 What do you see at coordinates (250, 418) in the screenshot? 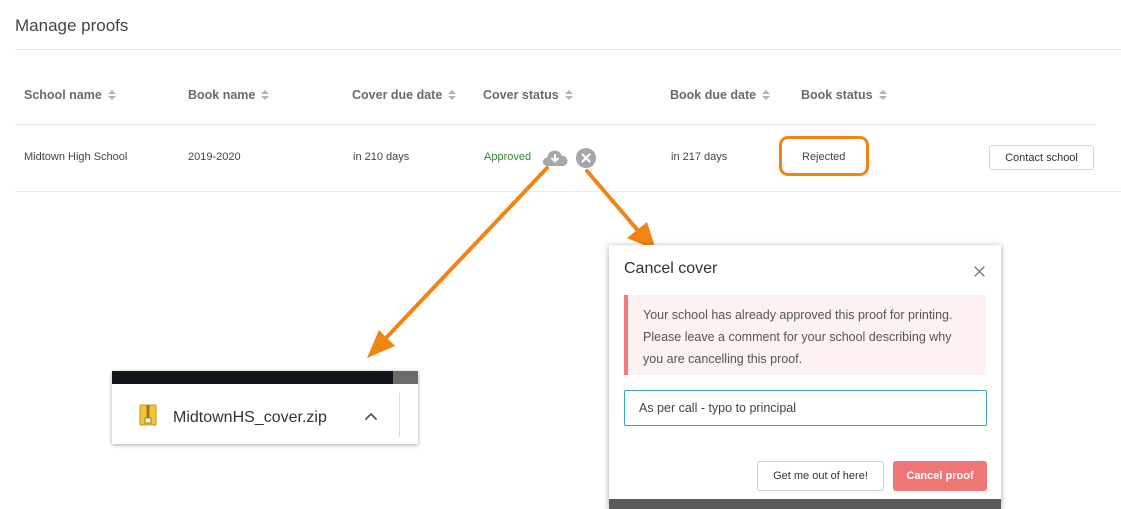
I see `download-file-name: MidtownHS_cover.zip` at bounding box center [250, 418].